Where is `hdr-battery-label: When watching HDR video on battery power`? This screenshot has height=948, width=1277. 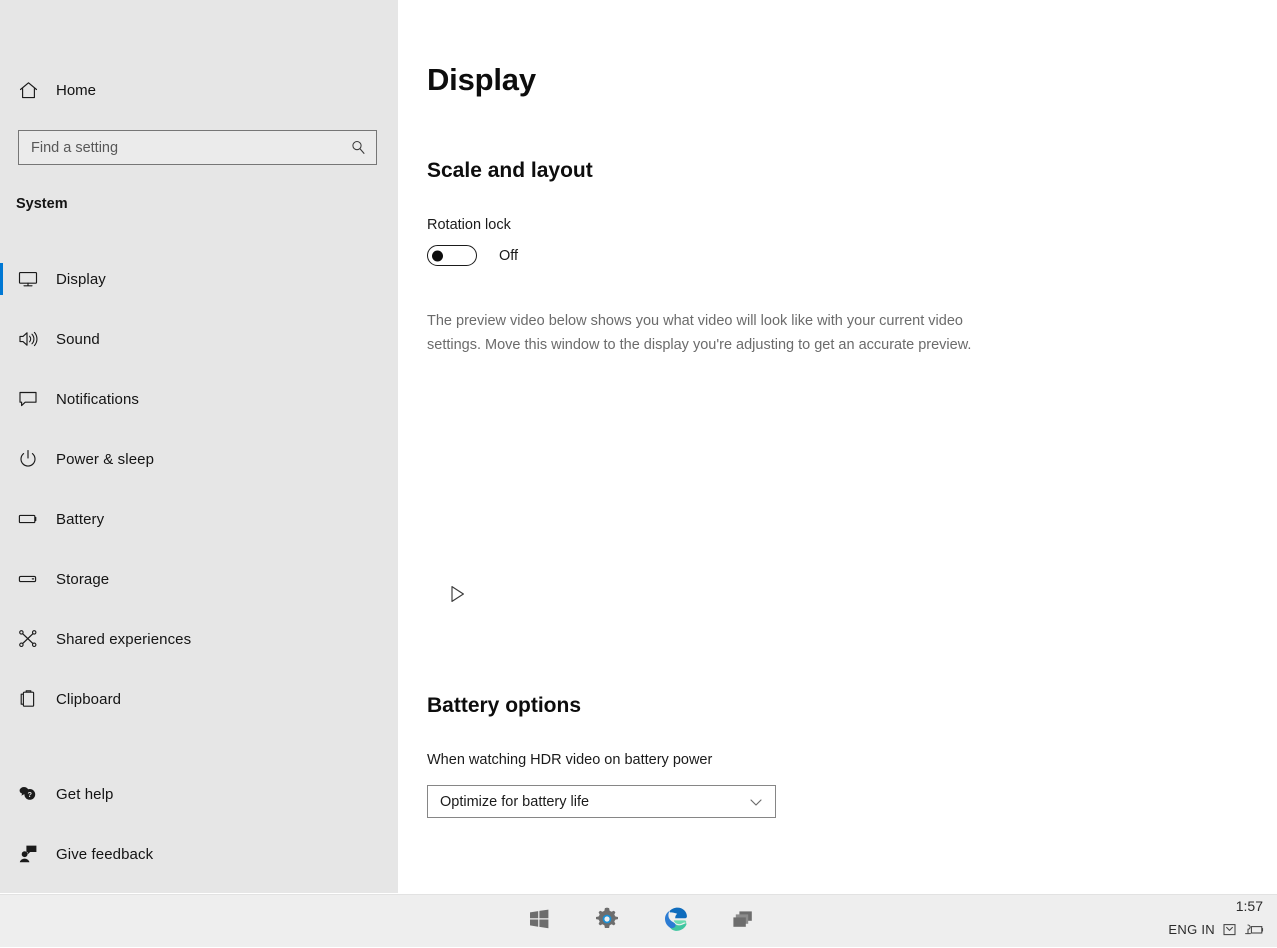
hdr-battery-label: When watching HDR video on battery power is located at coordinates (570, 760).